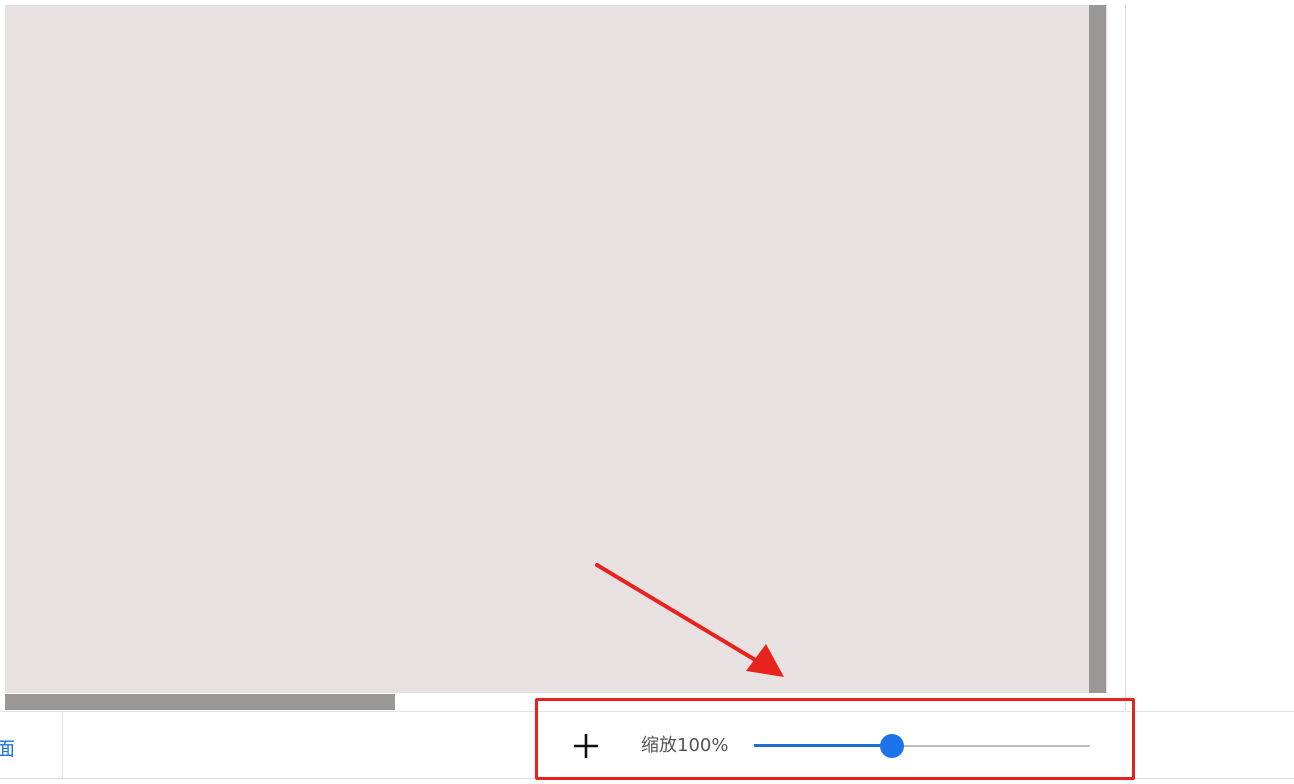 The width and height of the screenshot is (1294, 784). What do you see at coordinates (1097, 349) in the screenshot?
I see `vertical-scrollbar-thumb` at bounding box center [1097, 349].